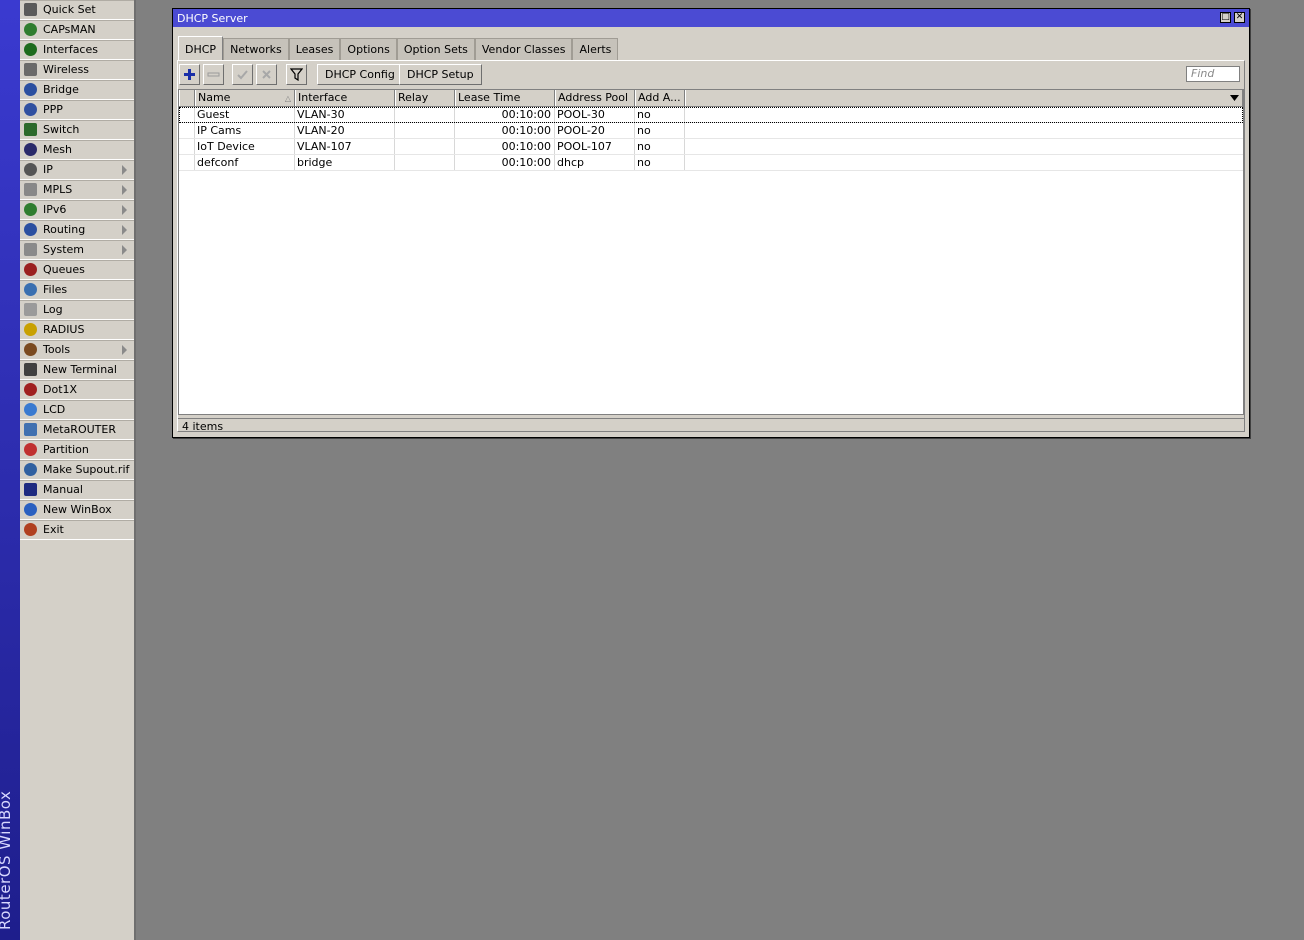 Image resolution: width=1304 pixels, height=940 pixels. What do you see at coordinates (77, 150) in the screenshot?
I see `menu-item-mesh: Mesh` at bounding box center [77, 150].